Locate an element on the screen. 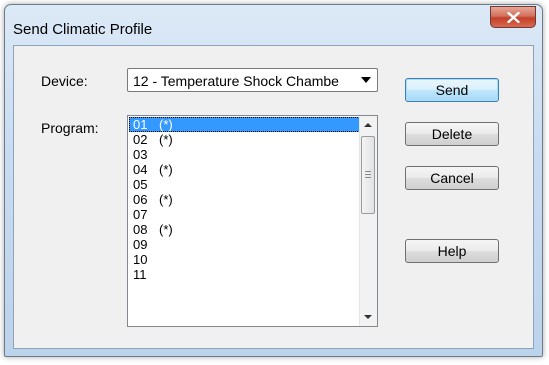 The width and height of the screenshot is (549, 365). program-code: 11 is located at coordinates (140, 274).